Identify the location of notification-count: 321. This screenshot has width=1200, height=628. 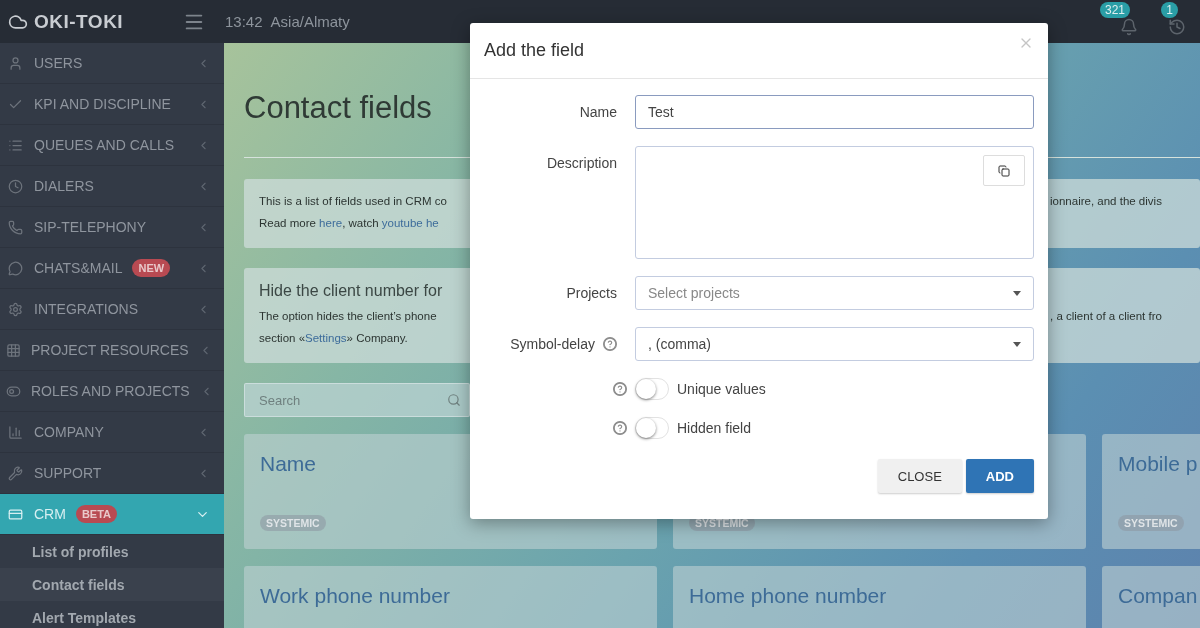
(1114, 9).